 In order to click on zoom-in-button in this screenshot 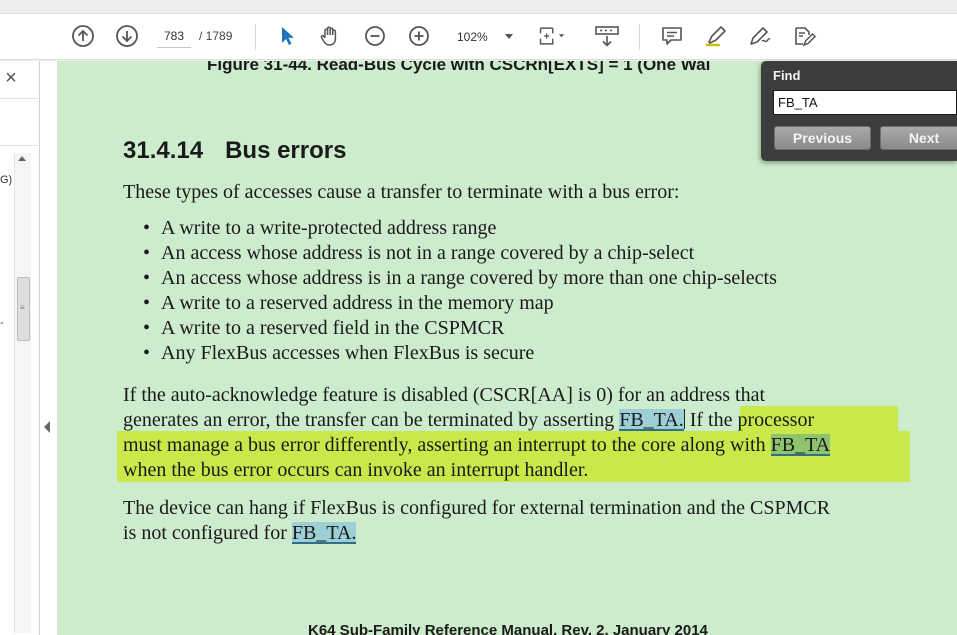, I will do `click(419, 36)`.